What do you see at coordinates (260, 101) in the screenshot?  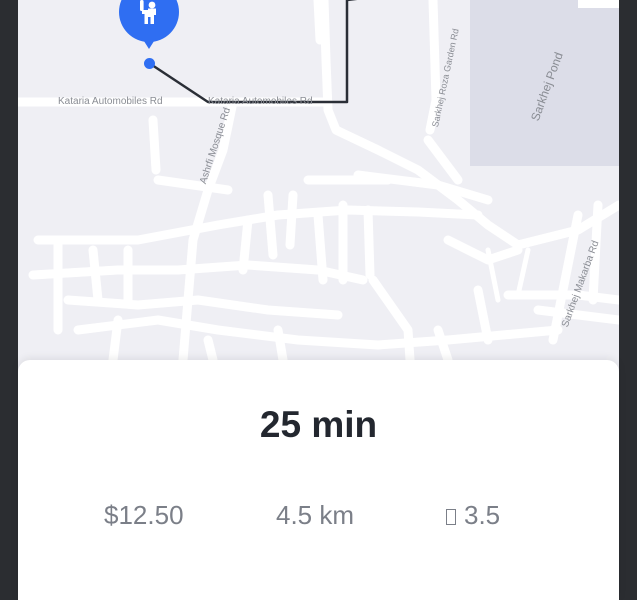 I see `street-label-kataria-right: Kataria Automobiles Rd` at bounding box center [260, 101].